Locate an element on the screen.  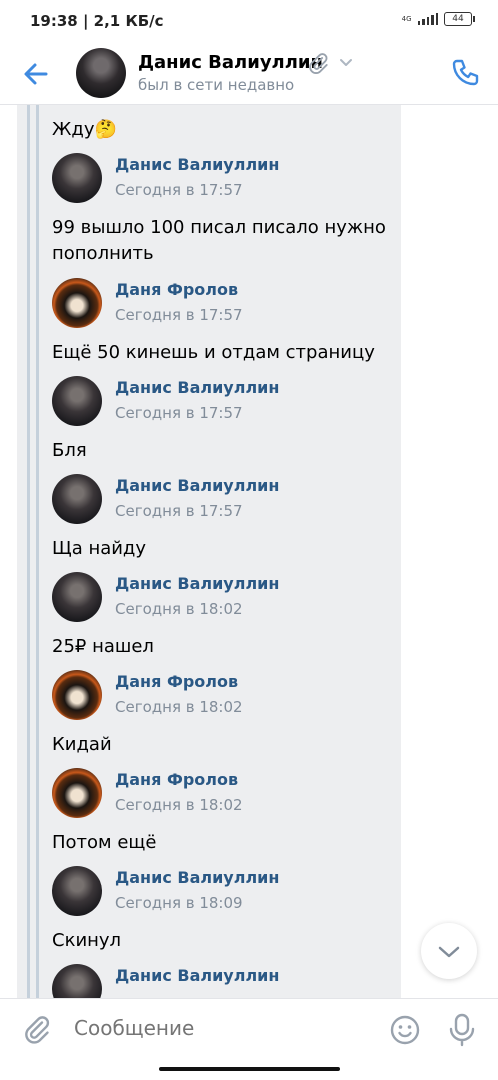
home-indicator is located at coordinates (249, 1069).